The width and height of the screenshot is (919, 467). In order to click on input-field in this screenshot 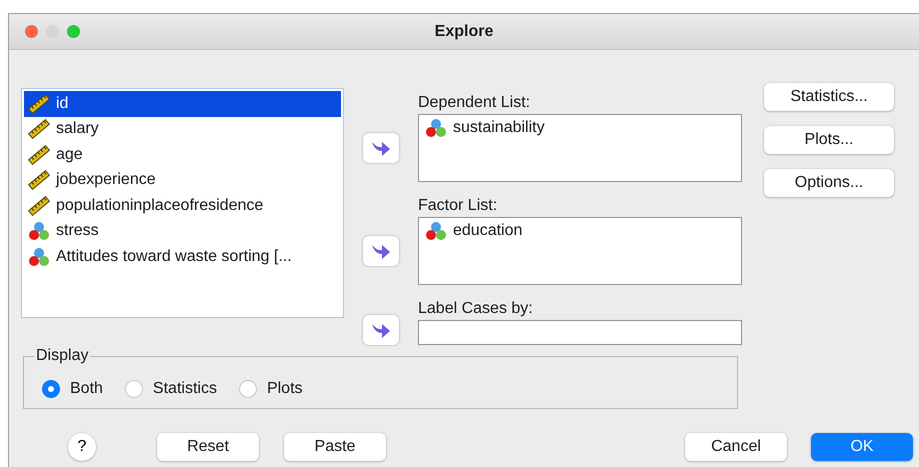, I will do `click(580, 332)`.